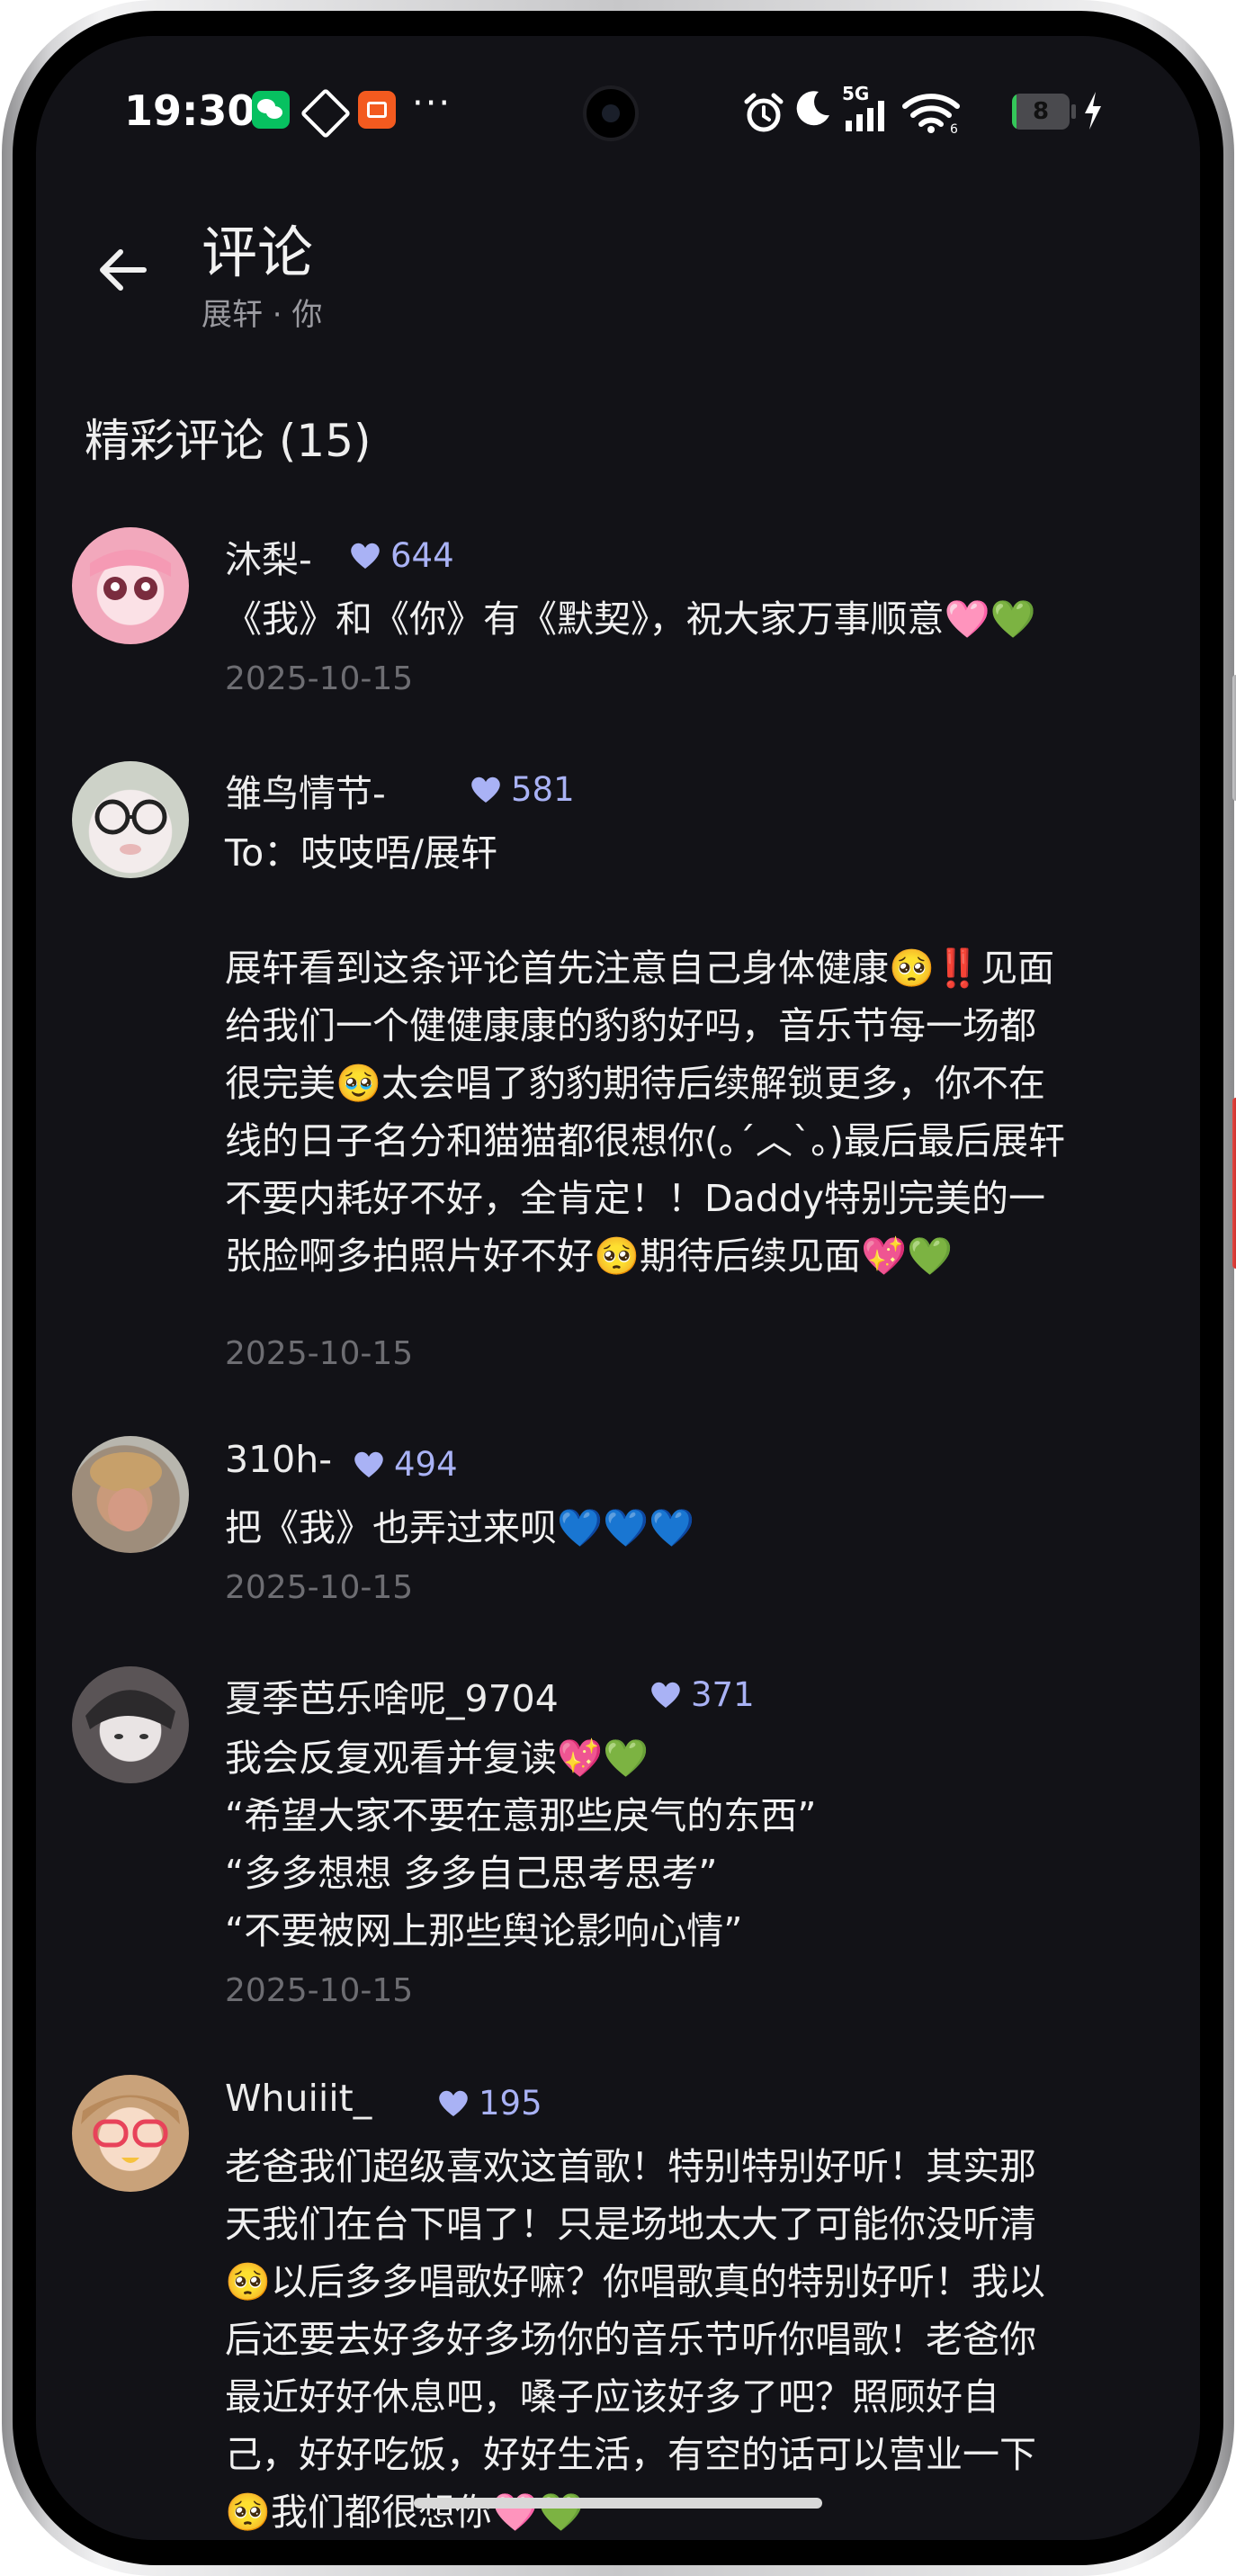 The image size is (1236, 2576). I want to click on comment-text: 把《我》也弄过来呗💙💙💙, so click(460, 1528).